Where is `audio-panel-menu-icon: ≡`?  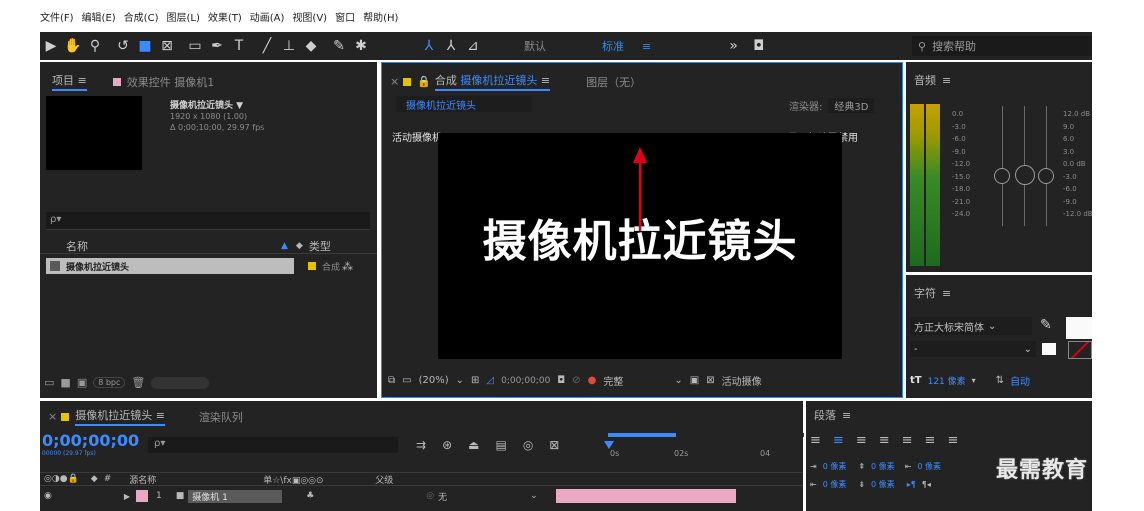
audio-panel-menu-icon: ≡ is located at coordinates (946, 80).